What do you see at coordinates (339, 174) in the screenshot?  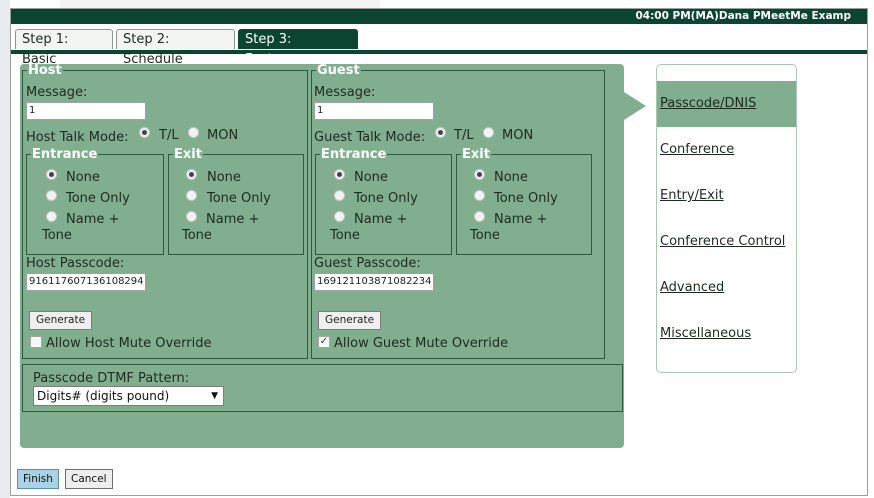 I see `guest-entrance-none-radio` at bounding box center [339, 174].